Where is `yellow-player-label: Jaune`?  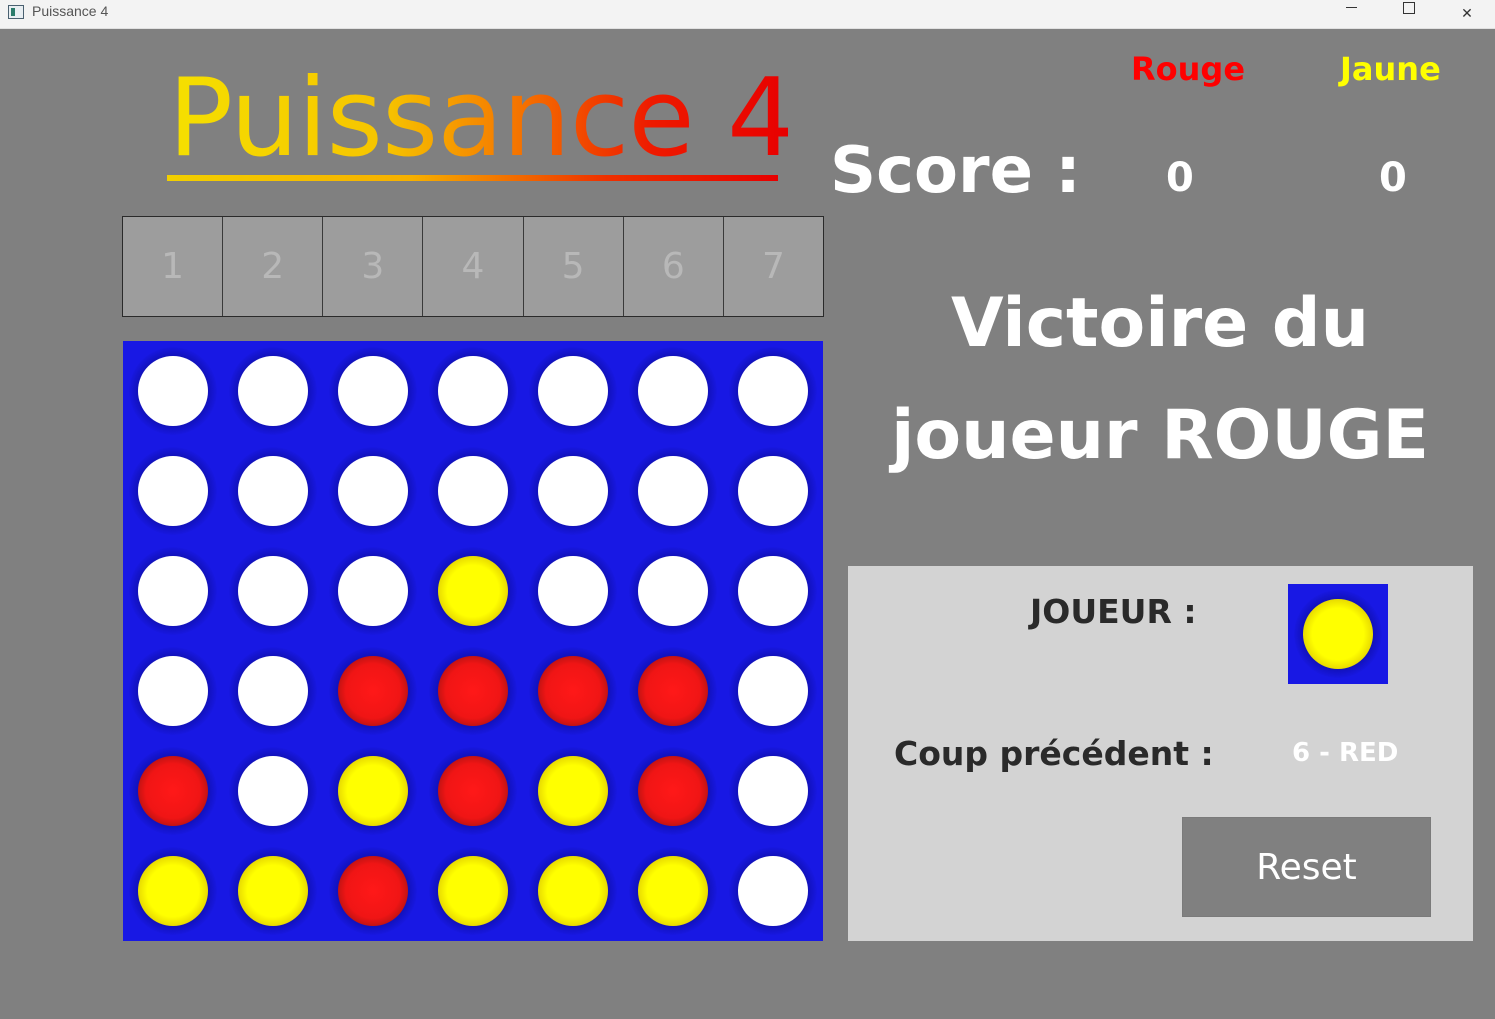 yellow-player-label: Jaune is located at coordinates (1390, 69).